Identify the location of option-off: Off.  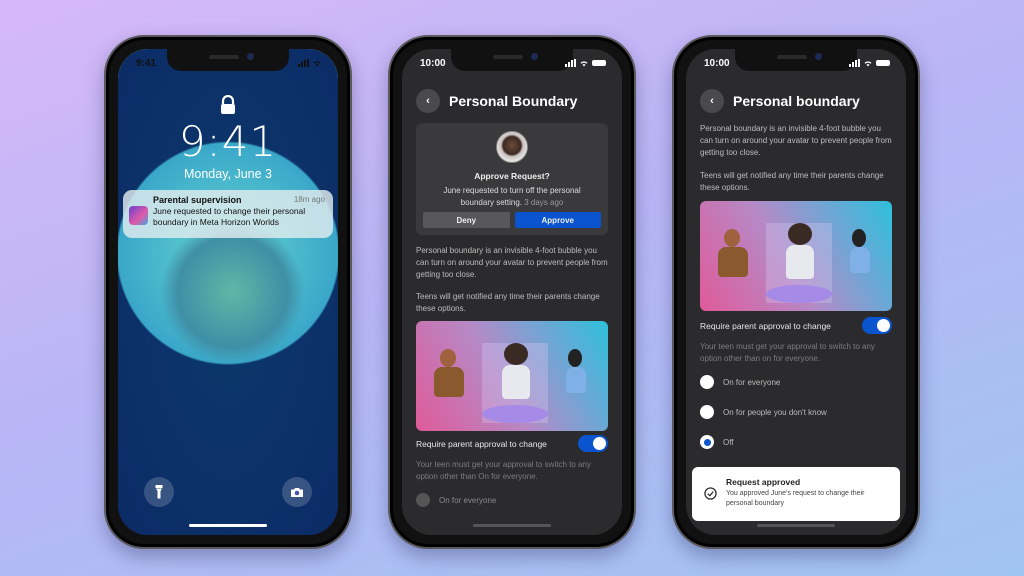
(717, 442).